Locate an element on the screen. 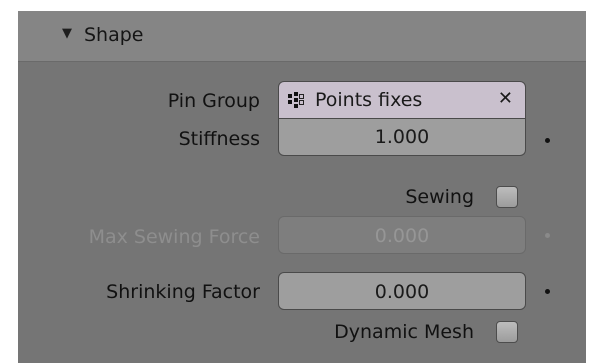 This screenshot has width=590, height=363. dynamic-mesh-label: Dynamic Mesh is located at coordinates (404, 332).